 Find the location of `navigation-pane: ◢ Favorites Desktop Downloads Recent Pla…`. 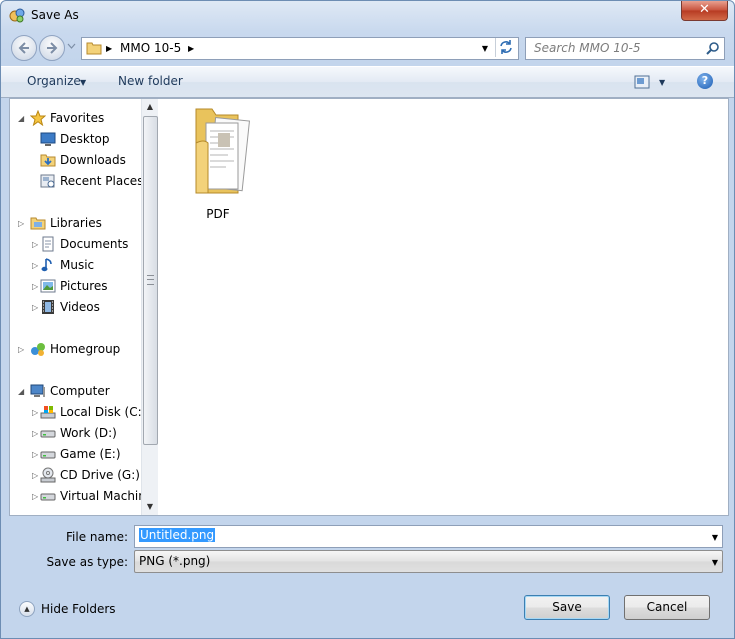

navigation-pane: ◢ Favorites Desktop Downloads Recent Pla… is located at coordinates (75, 307).